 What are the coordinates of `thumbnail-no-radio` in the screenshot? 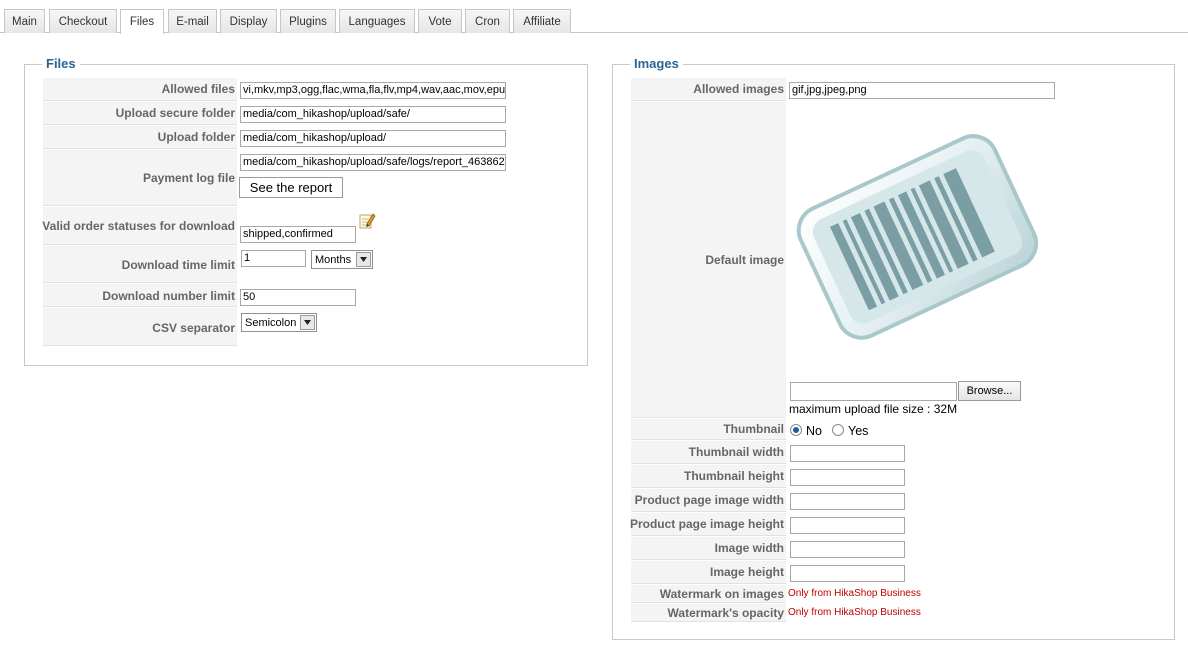 It's located at (796, 430).